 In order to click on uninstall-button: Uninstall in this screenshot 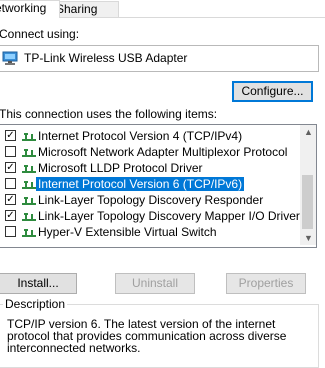, I will do `click(155, 283)`.